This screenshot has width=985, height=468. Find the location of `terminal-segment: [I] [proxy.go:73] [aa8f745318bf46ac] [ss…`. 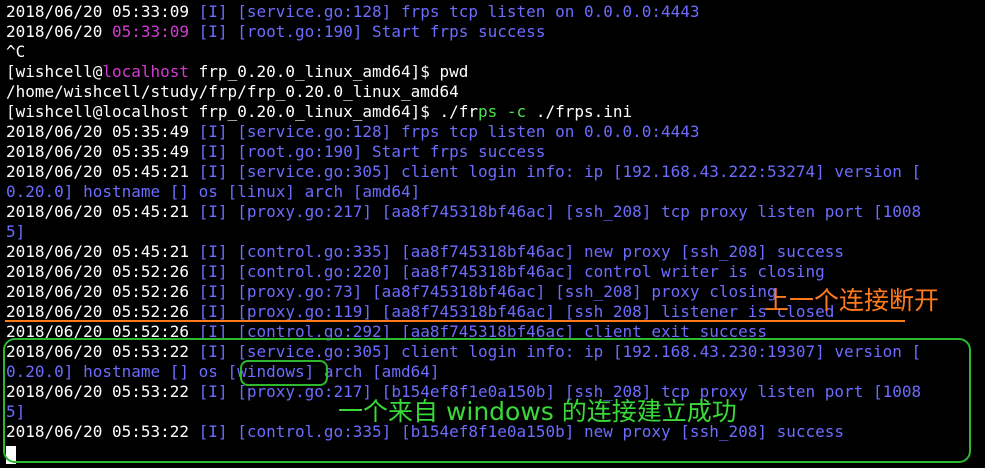

terminal-segment: [I] [proxy.go:73] [aa8f745318bf46ac] [ss… is located at coordinates (487, 291).